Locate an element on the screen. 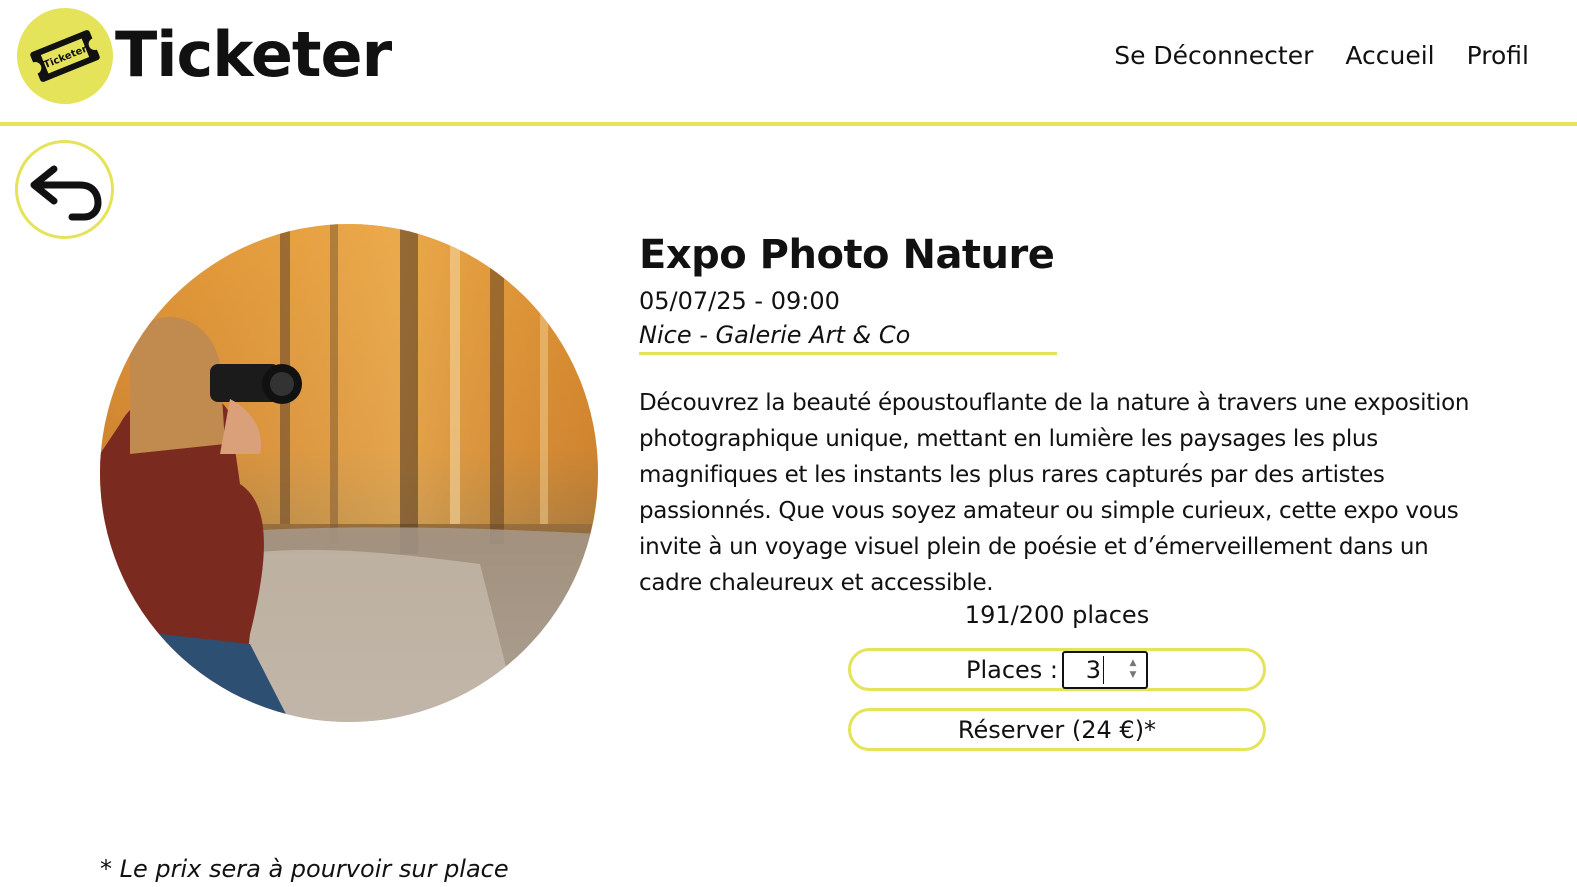 This screenshot has width=1577, height=887. back-arrow-icon is located at coordinates (66, 193).